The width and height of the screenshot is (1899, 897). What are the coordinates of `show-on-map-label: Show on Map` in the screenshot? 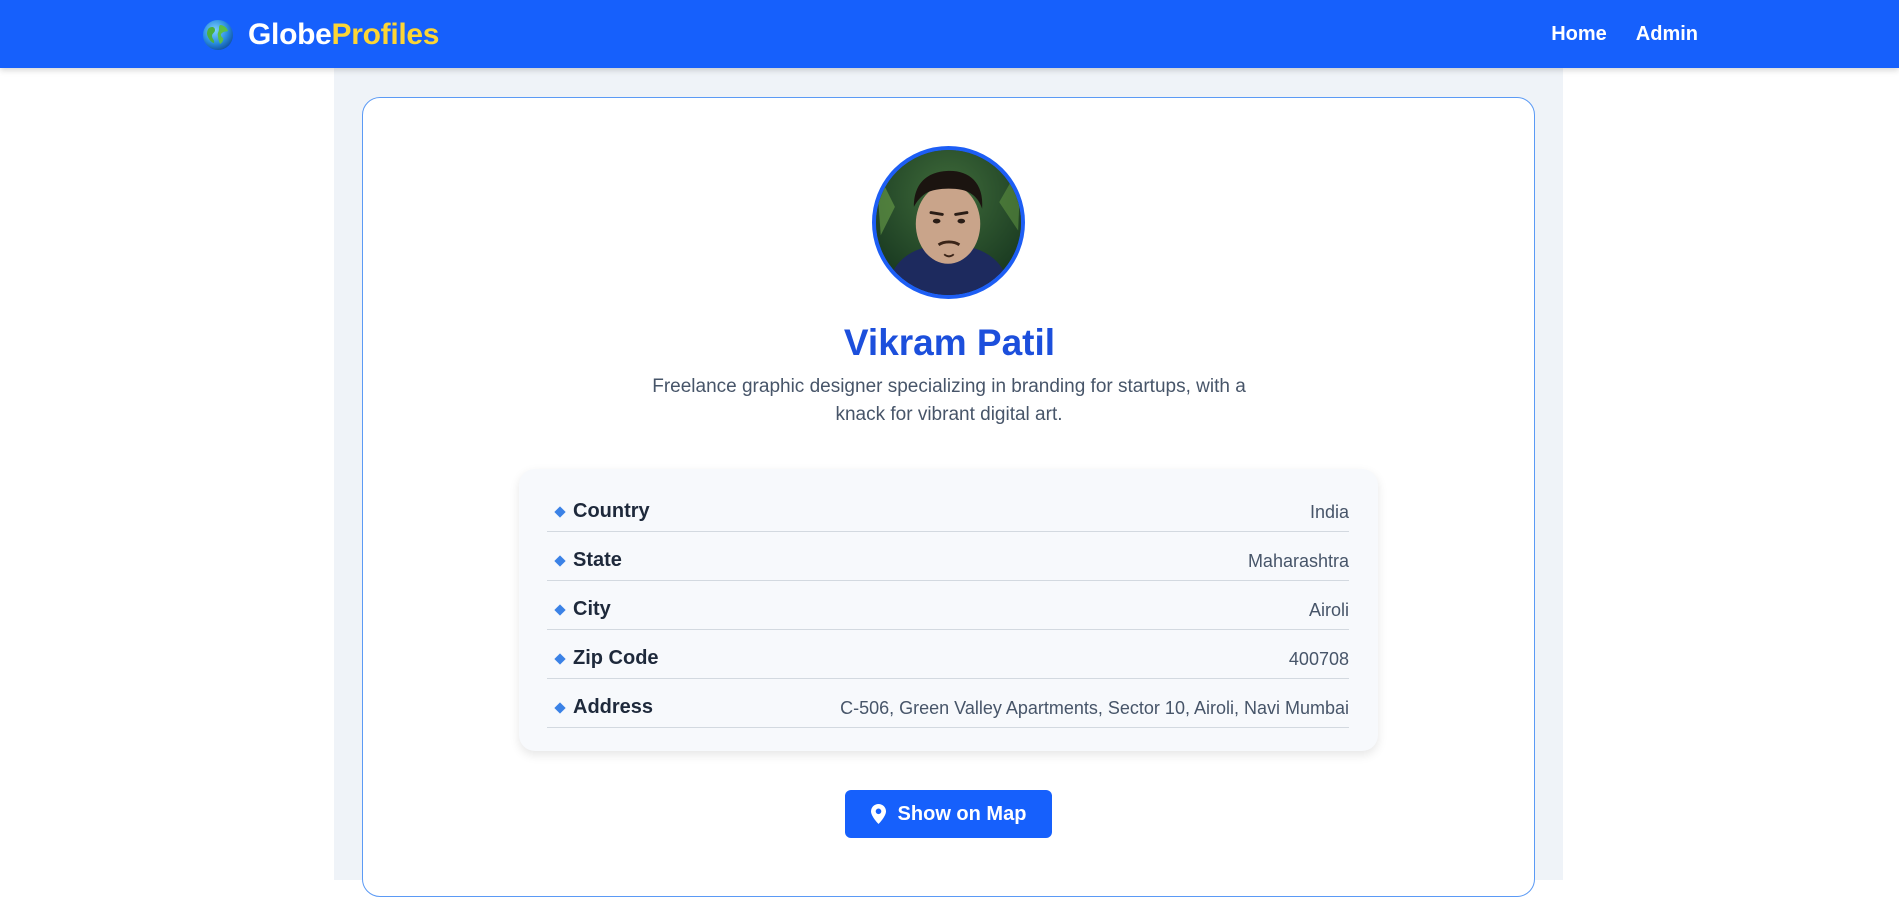 It's located at (962, 813).